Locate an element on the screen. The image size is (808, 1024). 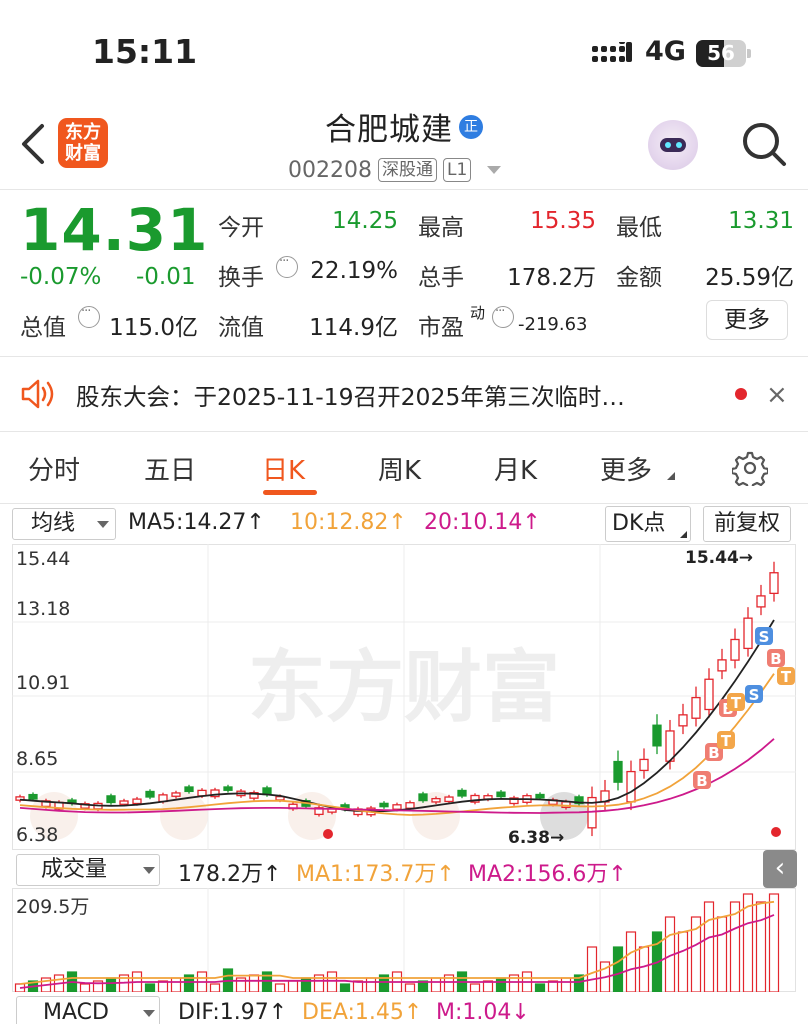
robot-assistant-icon is located at coordinates (673, 145).